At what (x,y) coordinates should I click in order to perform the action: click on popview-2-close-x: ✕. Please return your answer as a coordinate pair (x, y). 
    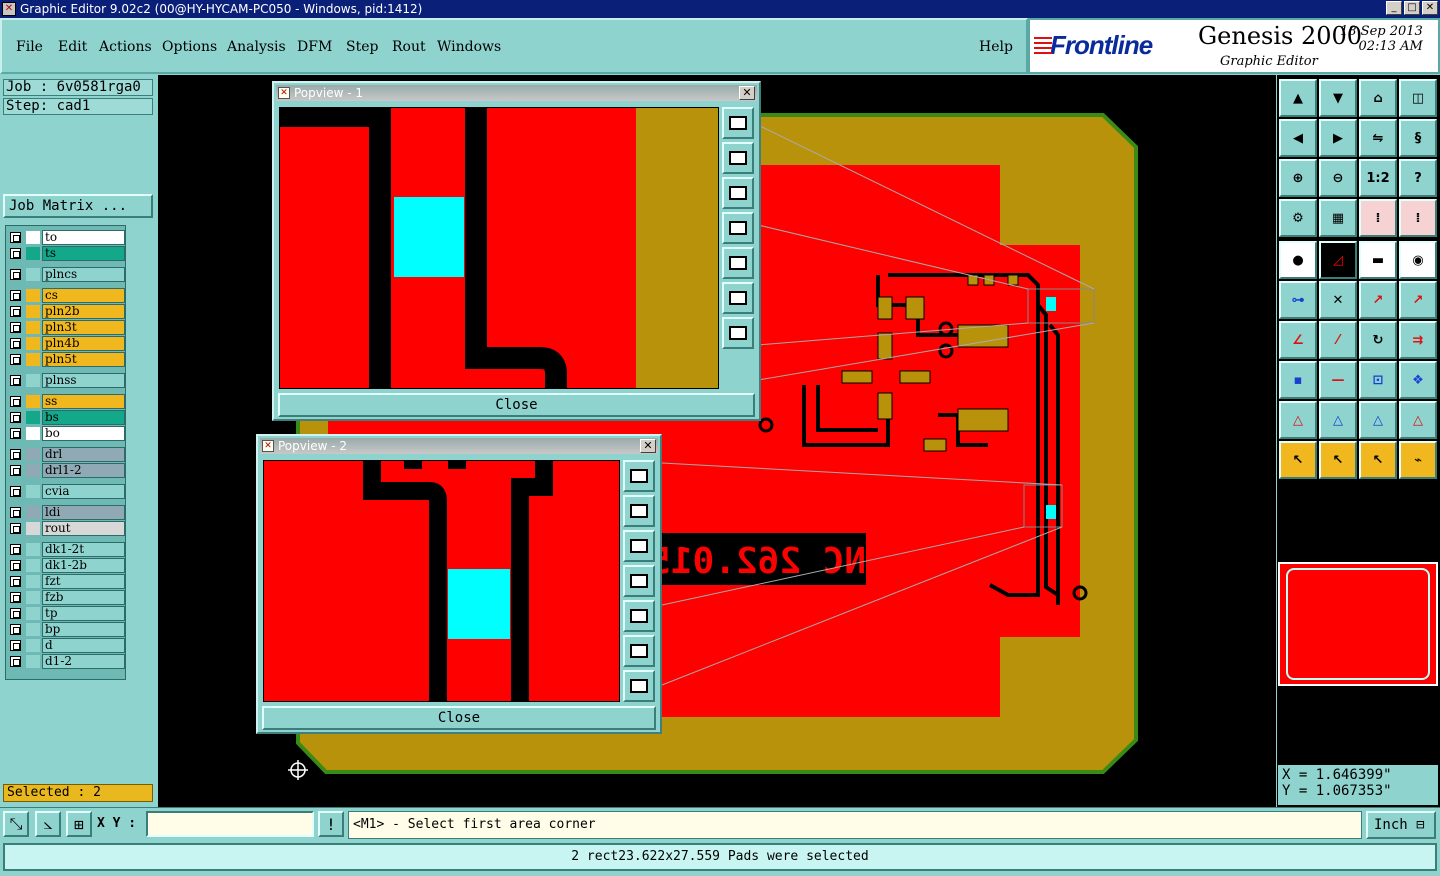
    Looking at the image, I should click on (648, 446).